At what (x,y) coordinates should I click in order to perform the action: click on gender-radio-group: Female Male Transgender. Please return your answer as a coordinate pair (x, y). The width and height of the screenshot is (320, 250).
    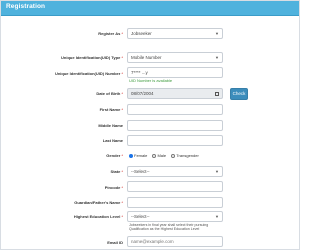
    Looking at the image, I should click on (166, 156).